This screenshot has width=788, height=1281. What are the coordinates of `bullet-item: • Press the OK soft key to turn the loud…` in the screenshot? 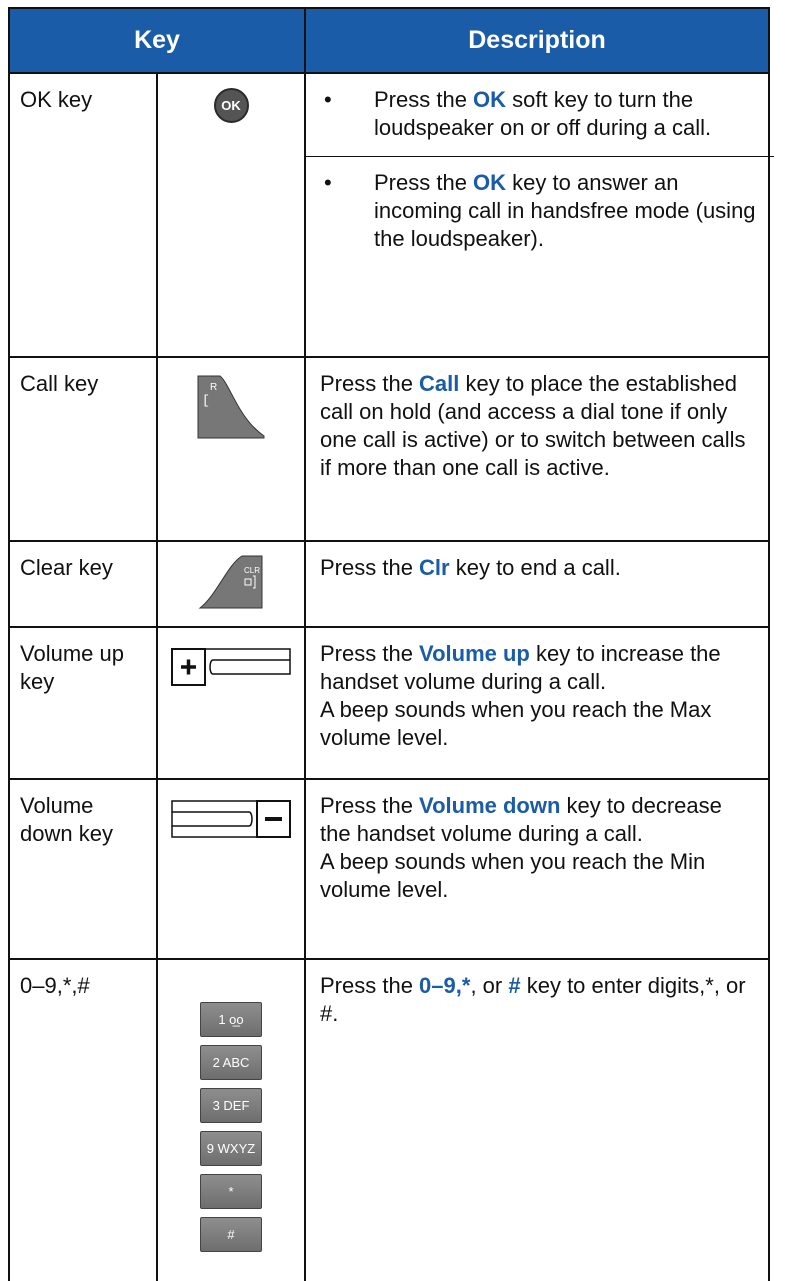 It's located at (518, 113).